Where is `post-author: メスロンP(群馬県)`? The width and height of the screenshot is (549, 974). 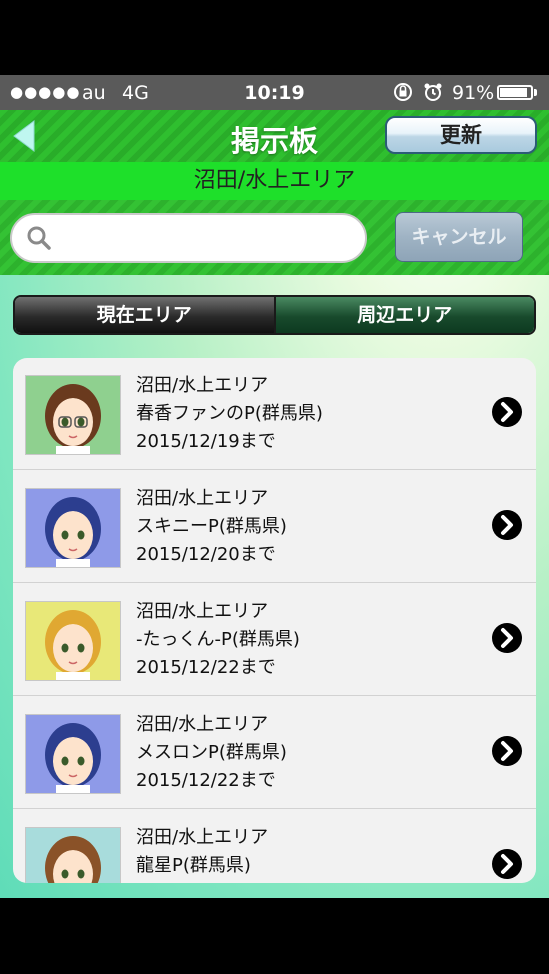 post-author: メスロンP(群馬県) is located at coordinates (211, 752).